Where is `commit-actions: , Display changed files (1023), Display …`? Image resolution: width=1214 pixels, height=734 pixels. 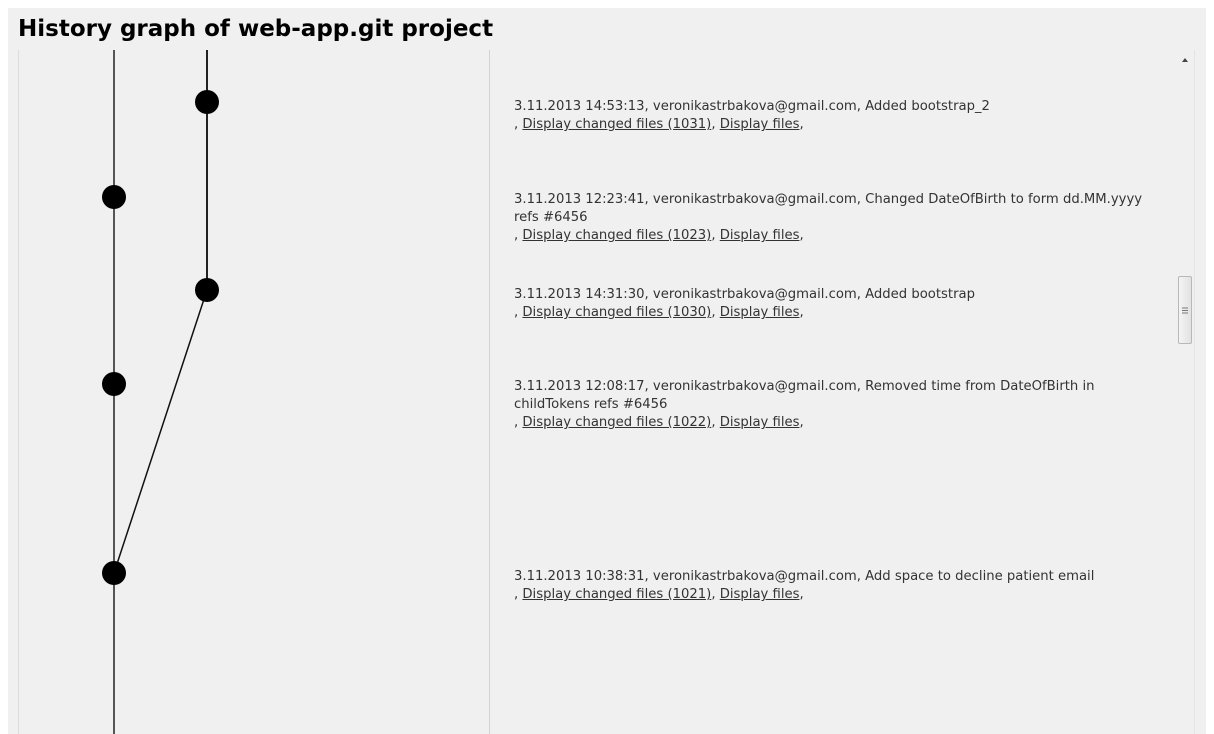
commit-actions: , Display changed files (1023), Display … is located at coordinates (834, 236).